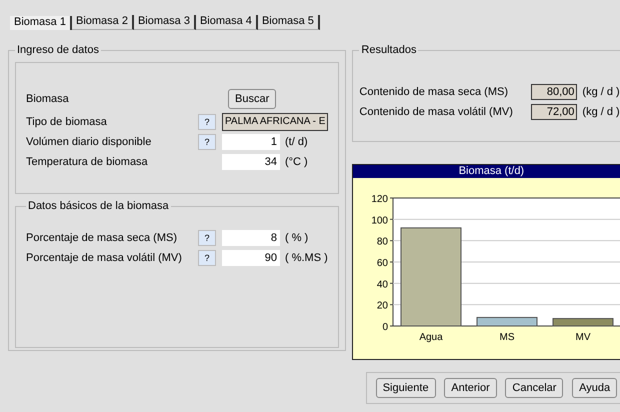 The height and width of the screenshot is (412, 620). I want to click on y-tick-label: 60, so click(383, 263).